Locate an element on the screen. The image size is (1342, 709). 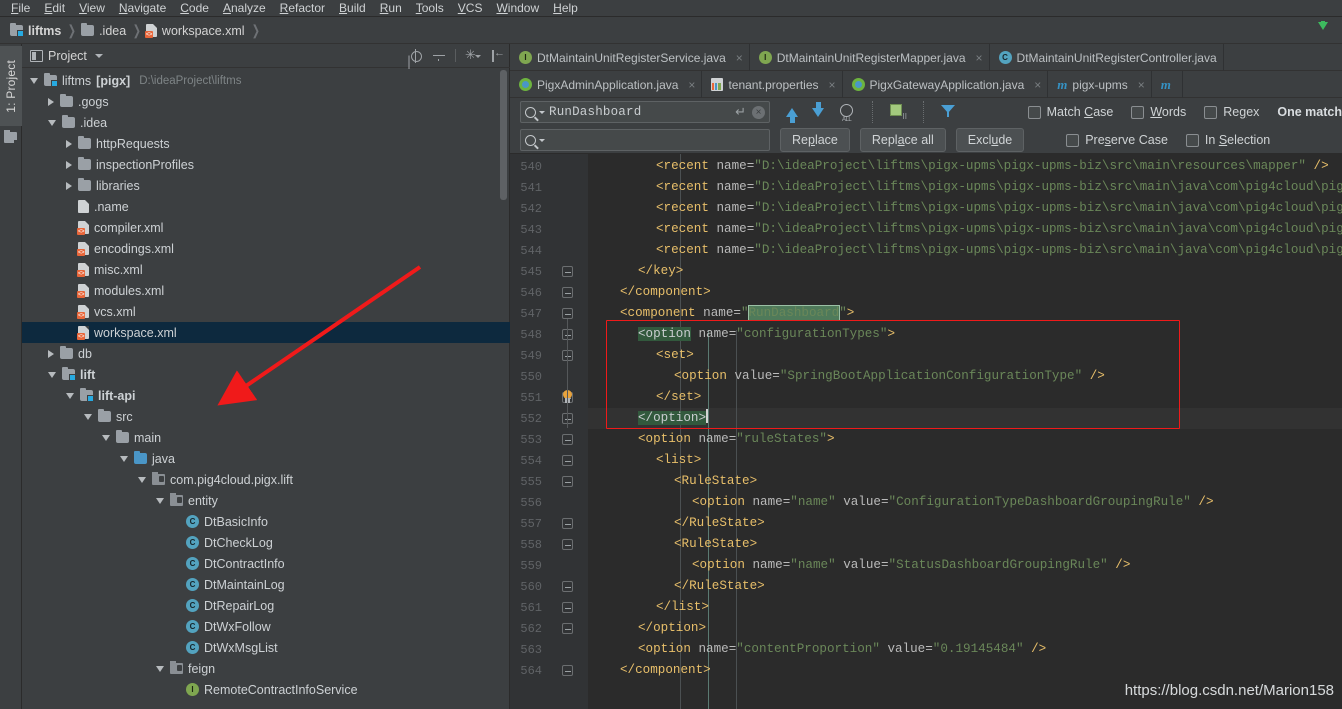
download-indicator-icon is located at coordinates (1323, 25).